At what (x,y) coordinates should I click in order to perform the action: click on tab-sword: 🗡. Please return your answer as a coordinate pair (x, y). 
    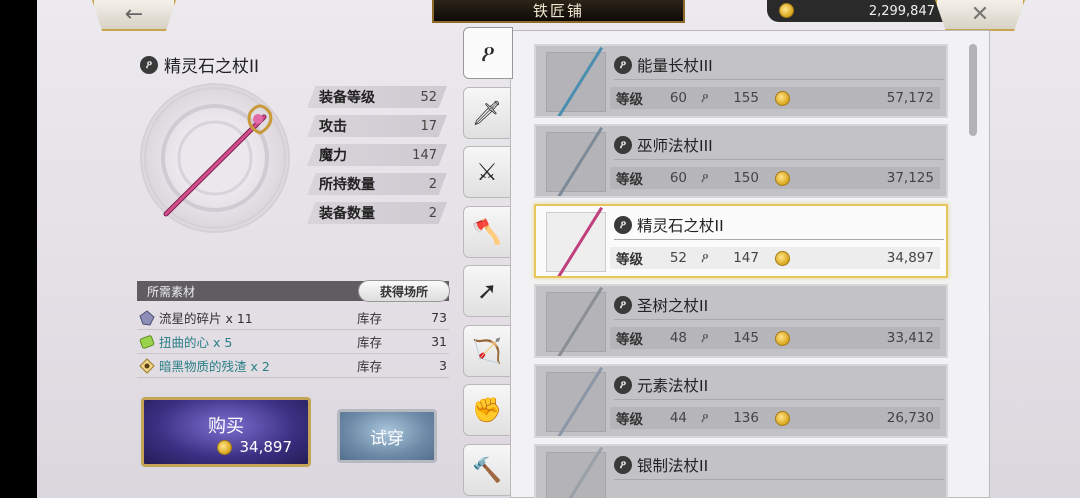
    Looking at the image, I should click on (487, 112).